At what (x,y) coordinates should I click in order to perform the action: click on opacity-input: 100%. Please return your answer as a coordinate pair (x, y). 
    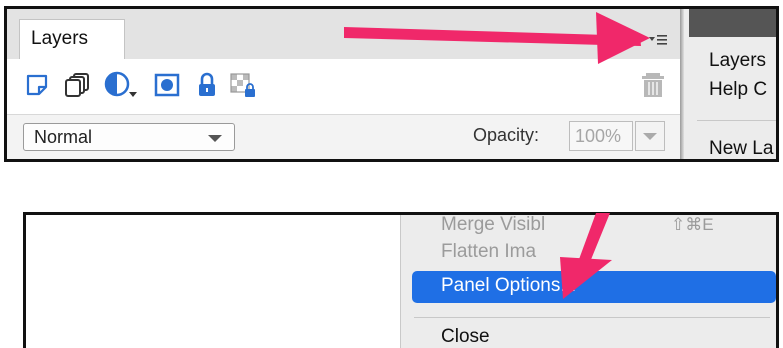
    Looking at the image, I should click on (601, 136).